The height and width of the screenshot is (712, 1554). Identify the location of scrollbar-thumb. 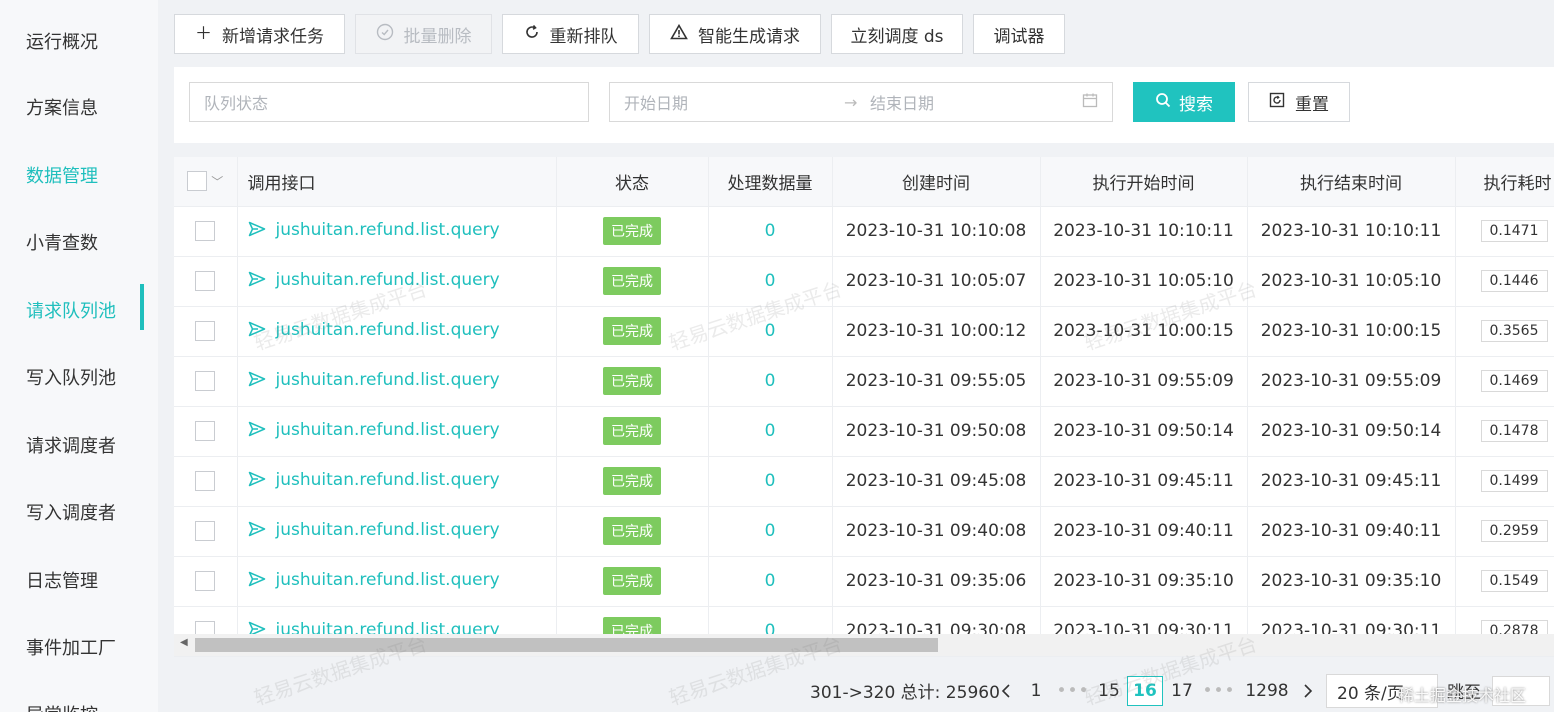
(566, 645).